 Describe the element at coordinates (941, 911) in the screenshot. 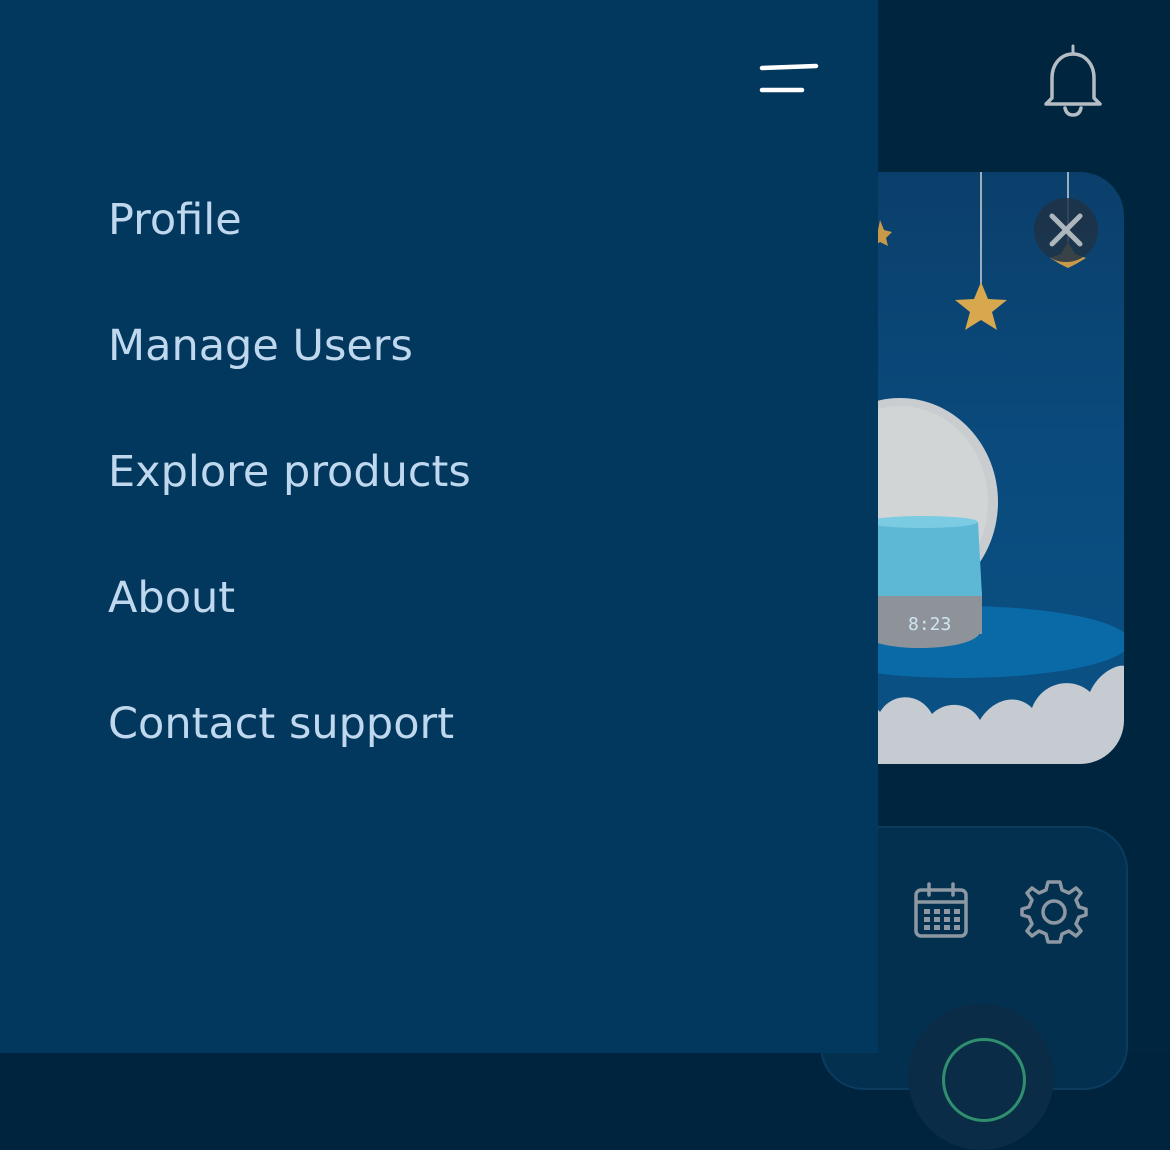

I see `calendar-icon` at that location.